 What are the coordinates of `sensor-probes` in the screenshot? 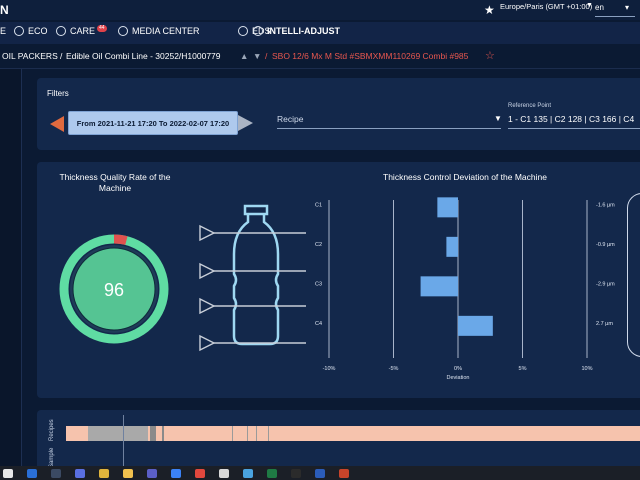 It's located at (252, 288).